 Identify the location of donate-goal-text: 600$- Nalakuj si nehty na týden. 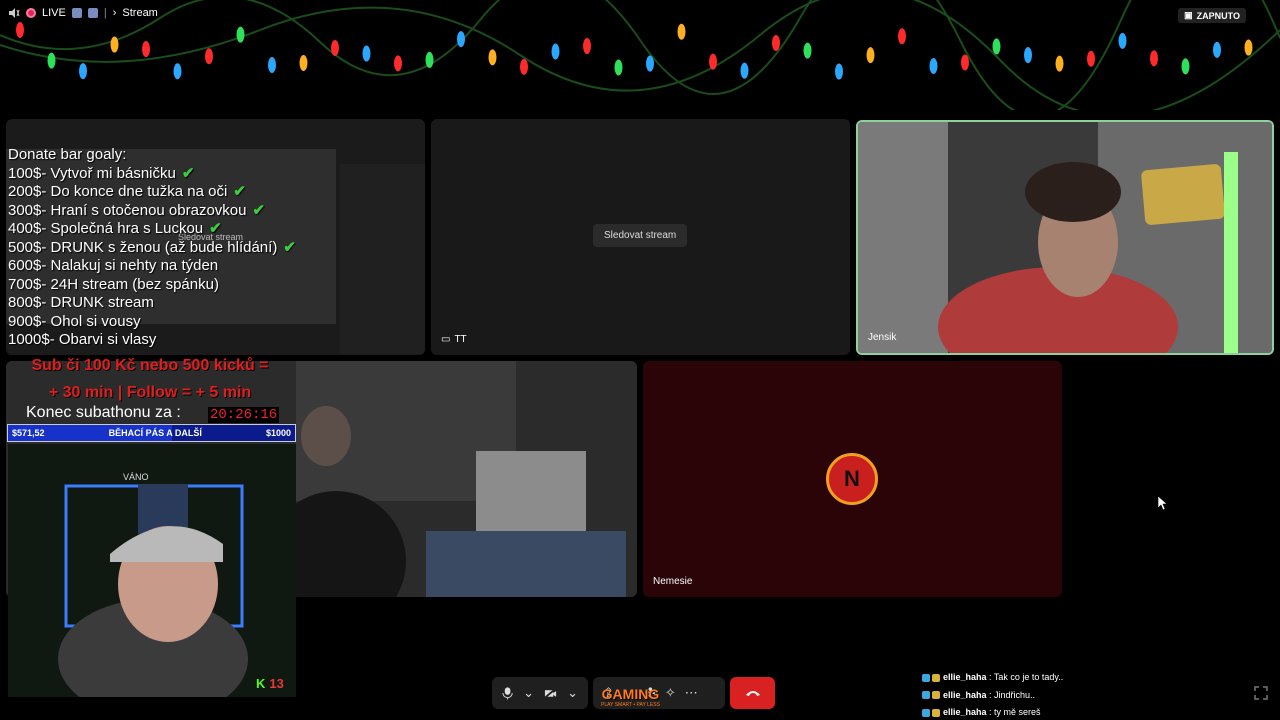
(113, 265).